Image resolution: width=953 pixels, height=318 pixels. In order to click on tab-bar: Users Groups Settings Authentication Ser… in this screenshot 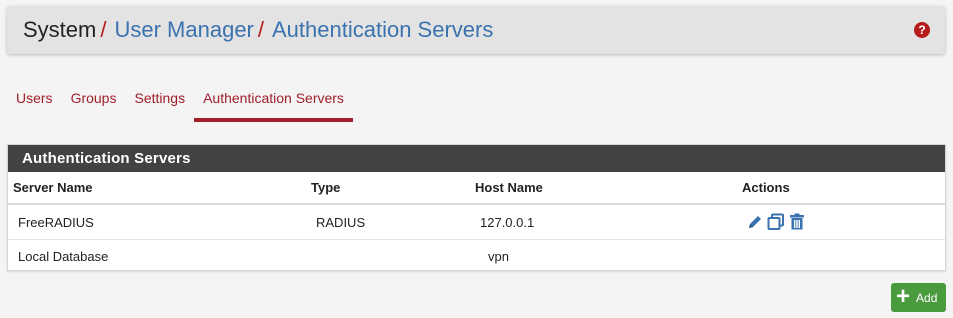, I will do `click(180, 105)`.